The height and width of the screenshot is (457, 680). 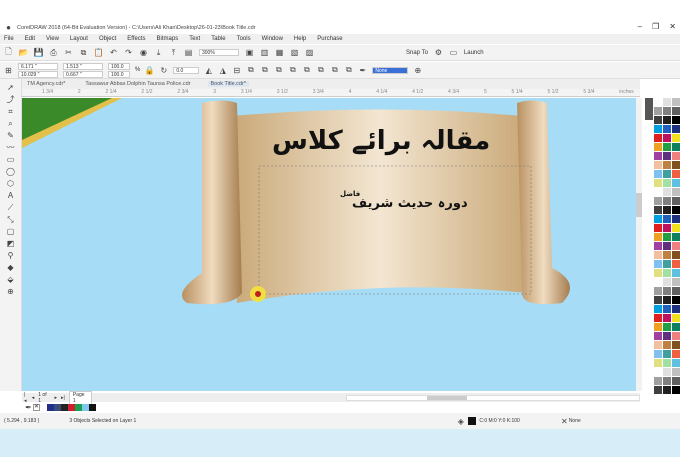 I want to click on redo-icon: ↷, so click(x=128, y=52).